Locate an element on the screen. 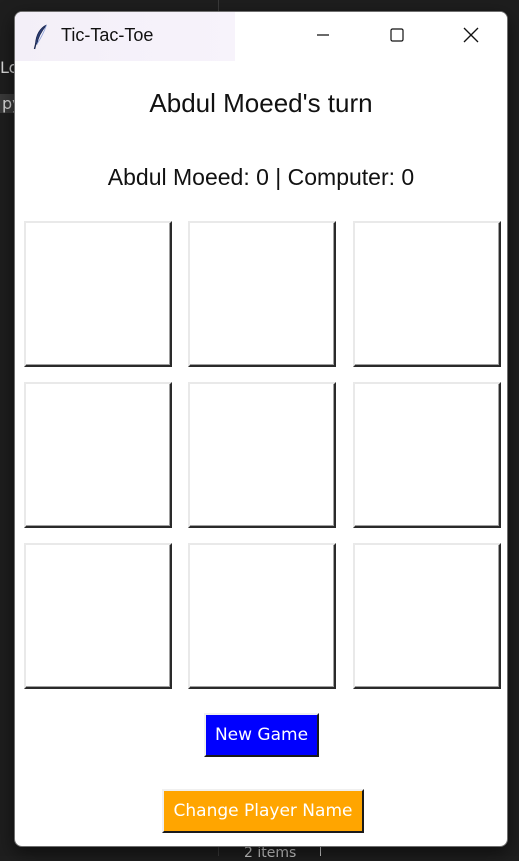 The width and height of the screenshot is (519, 861). background-divider is located at coordinates (320, 851).